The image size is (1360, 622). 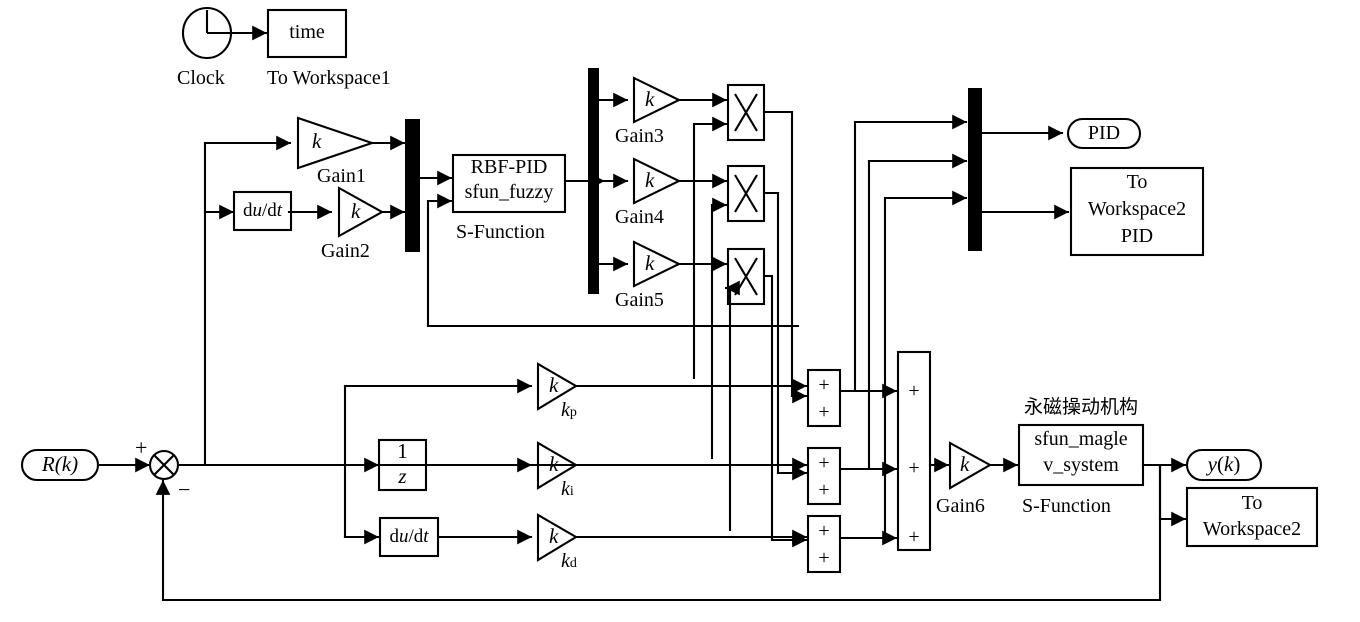 I want to click on gain4-label: Gain4, so click(x=639, y=217).